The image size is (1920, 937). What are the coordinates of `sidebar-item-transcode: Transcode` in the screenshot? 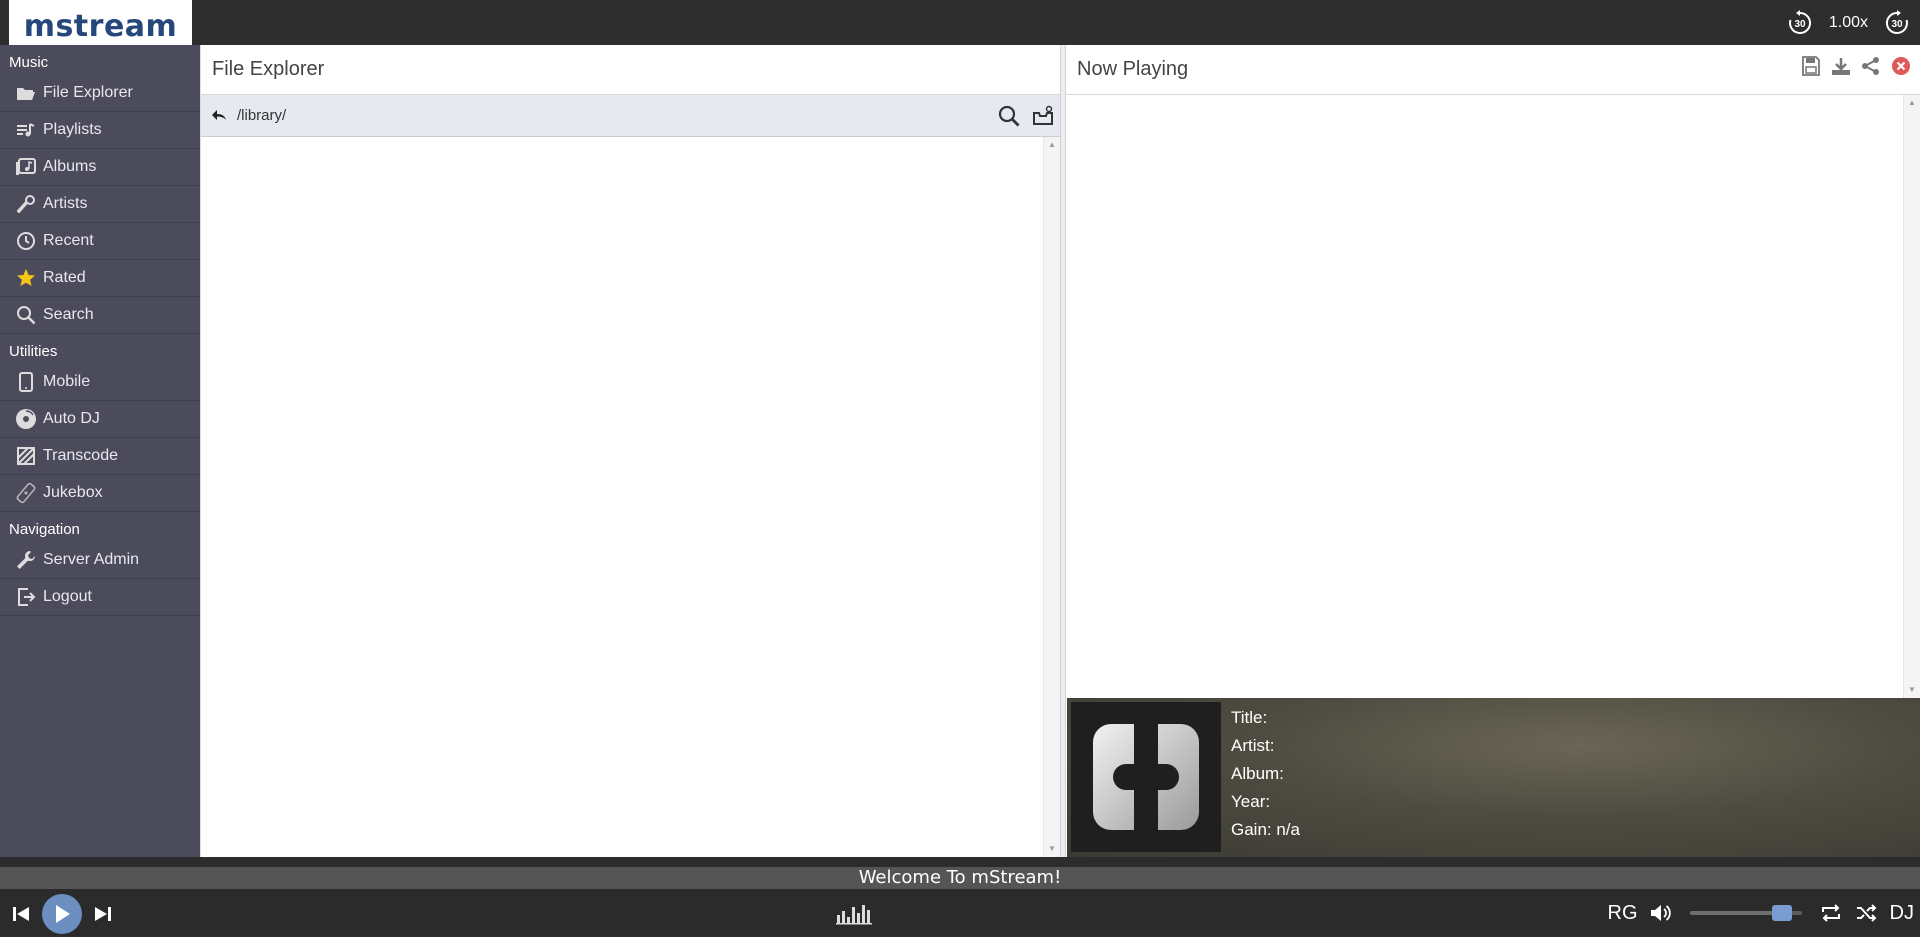 It's located at (100, 456).